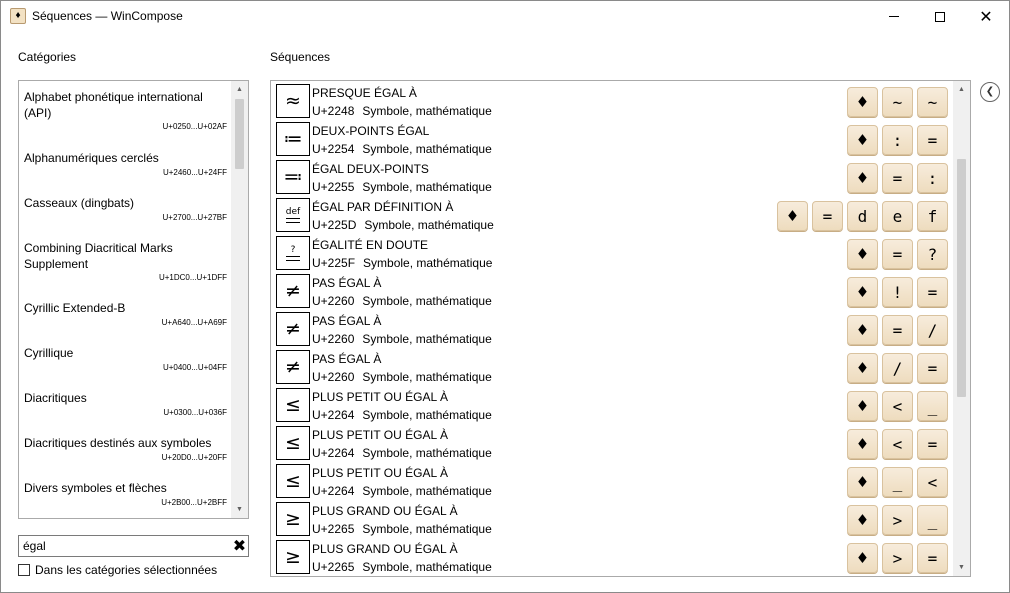 This screenshot has width=1010, height=593. What do you see at coordinates (385, 549) in the screenshot?
I see `sequence-name: PLUS GRAND OU ÉGAL À` at bounding box center [385, 549].